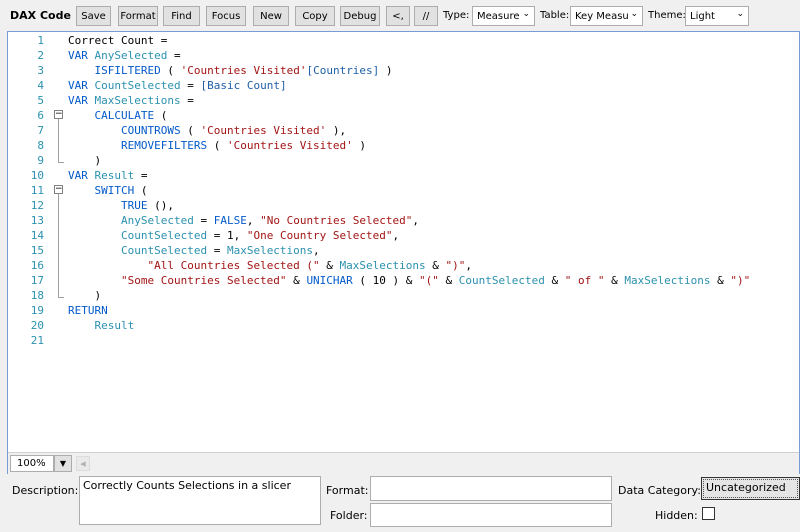 Image resolution: width=800 pixels, height=532 pixels. What do you see at coordinates (347, 490) in the screenshot?
I see `format-label: Format:` at bounding box center [347, 490].